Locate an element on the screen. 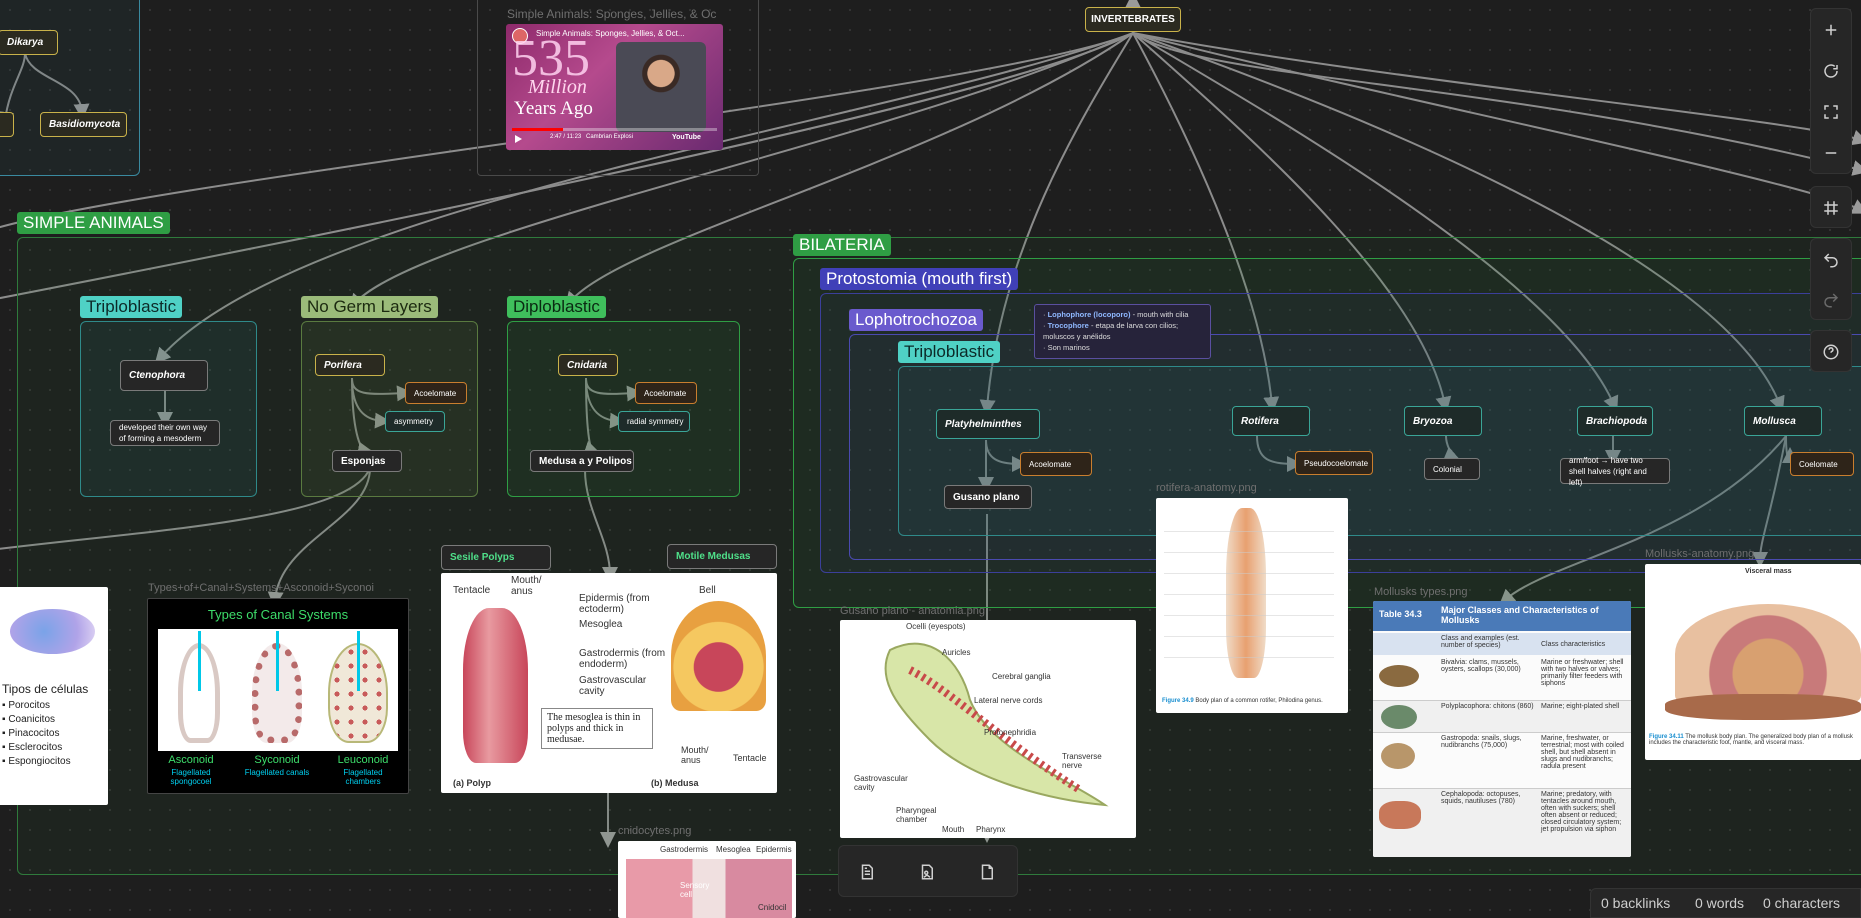 The image size is (1861, 918). label-mouth-anus: Mouth/ anus is located at coordinates (526, 586).